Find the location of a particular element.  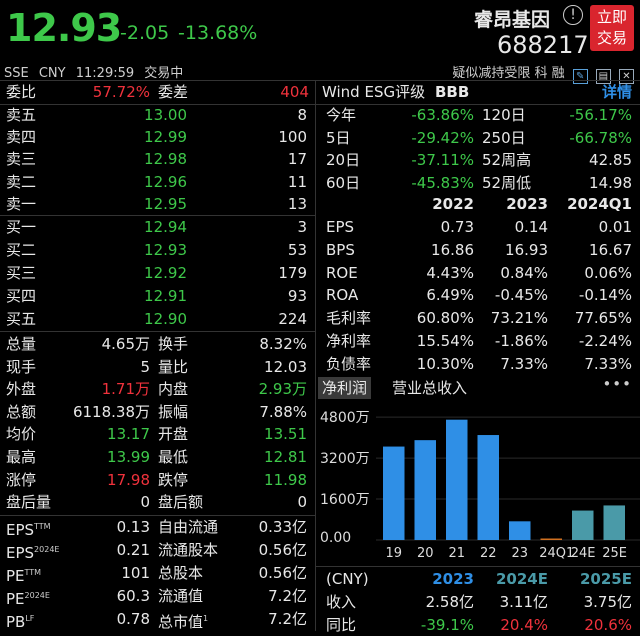

market-status-bar: SSE CNY 11:29:59 交易中 is located at coordinates (93, 71).